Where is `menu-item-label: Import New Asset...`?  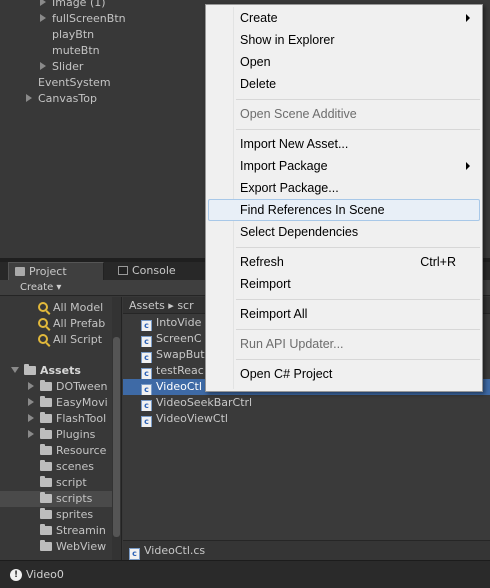 menu-item-label: Import New Asset... is located at coordinates (294, 144).